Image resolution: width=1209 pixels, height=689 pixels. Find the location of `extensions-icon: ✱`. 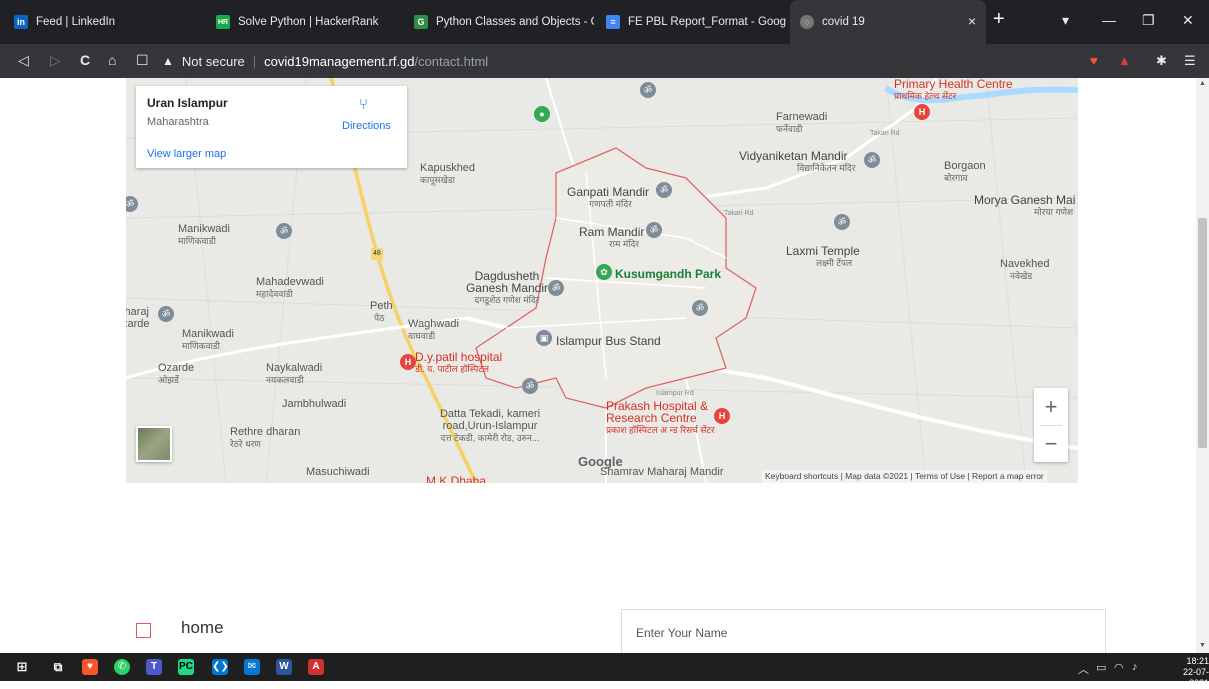

extensions-icon: ✱ is located at coordinates (1161, 61).